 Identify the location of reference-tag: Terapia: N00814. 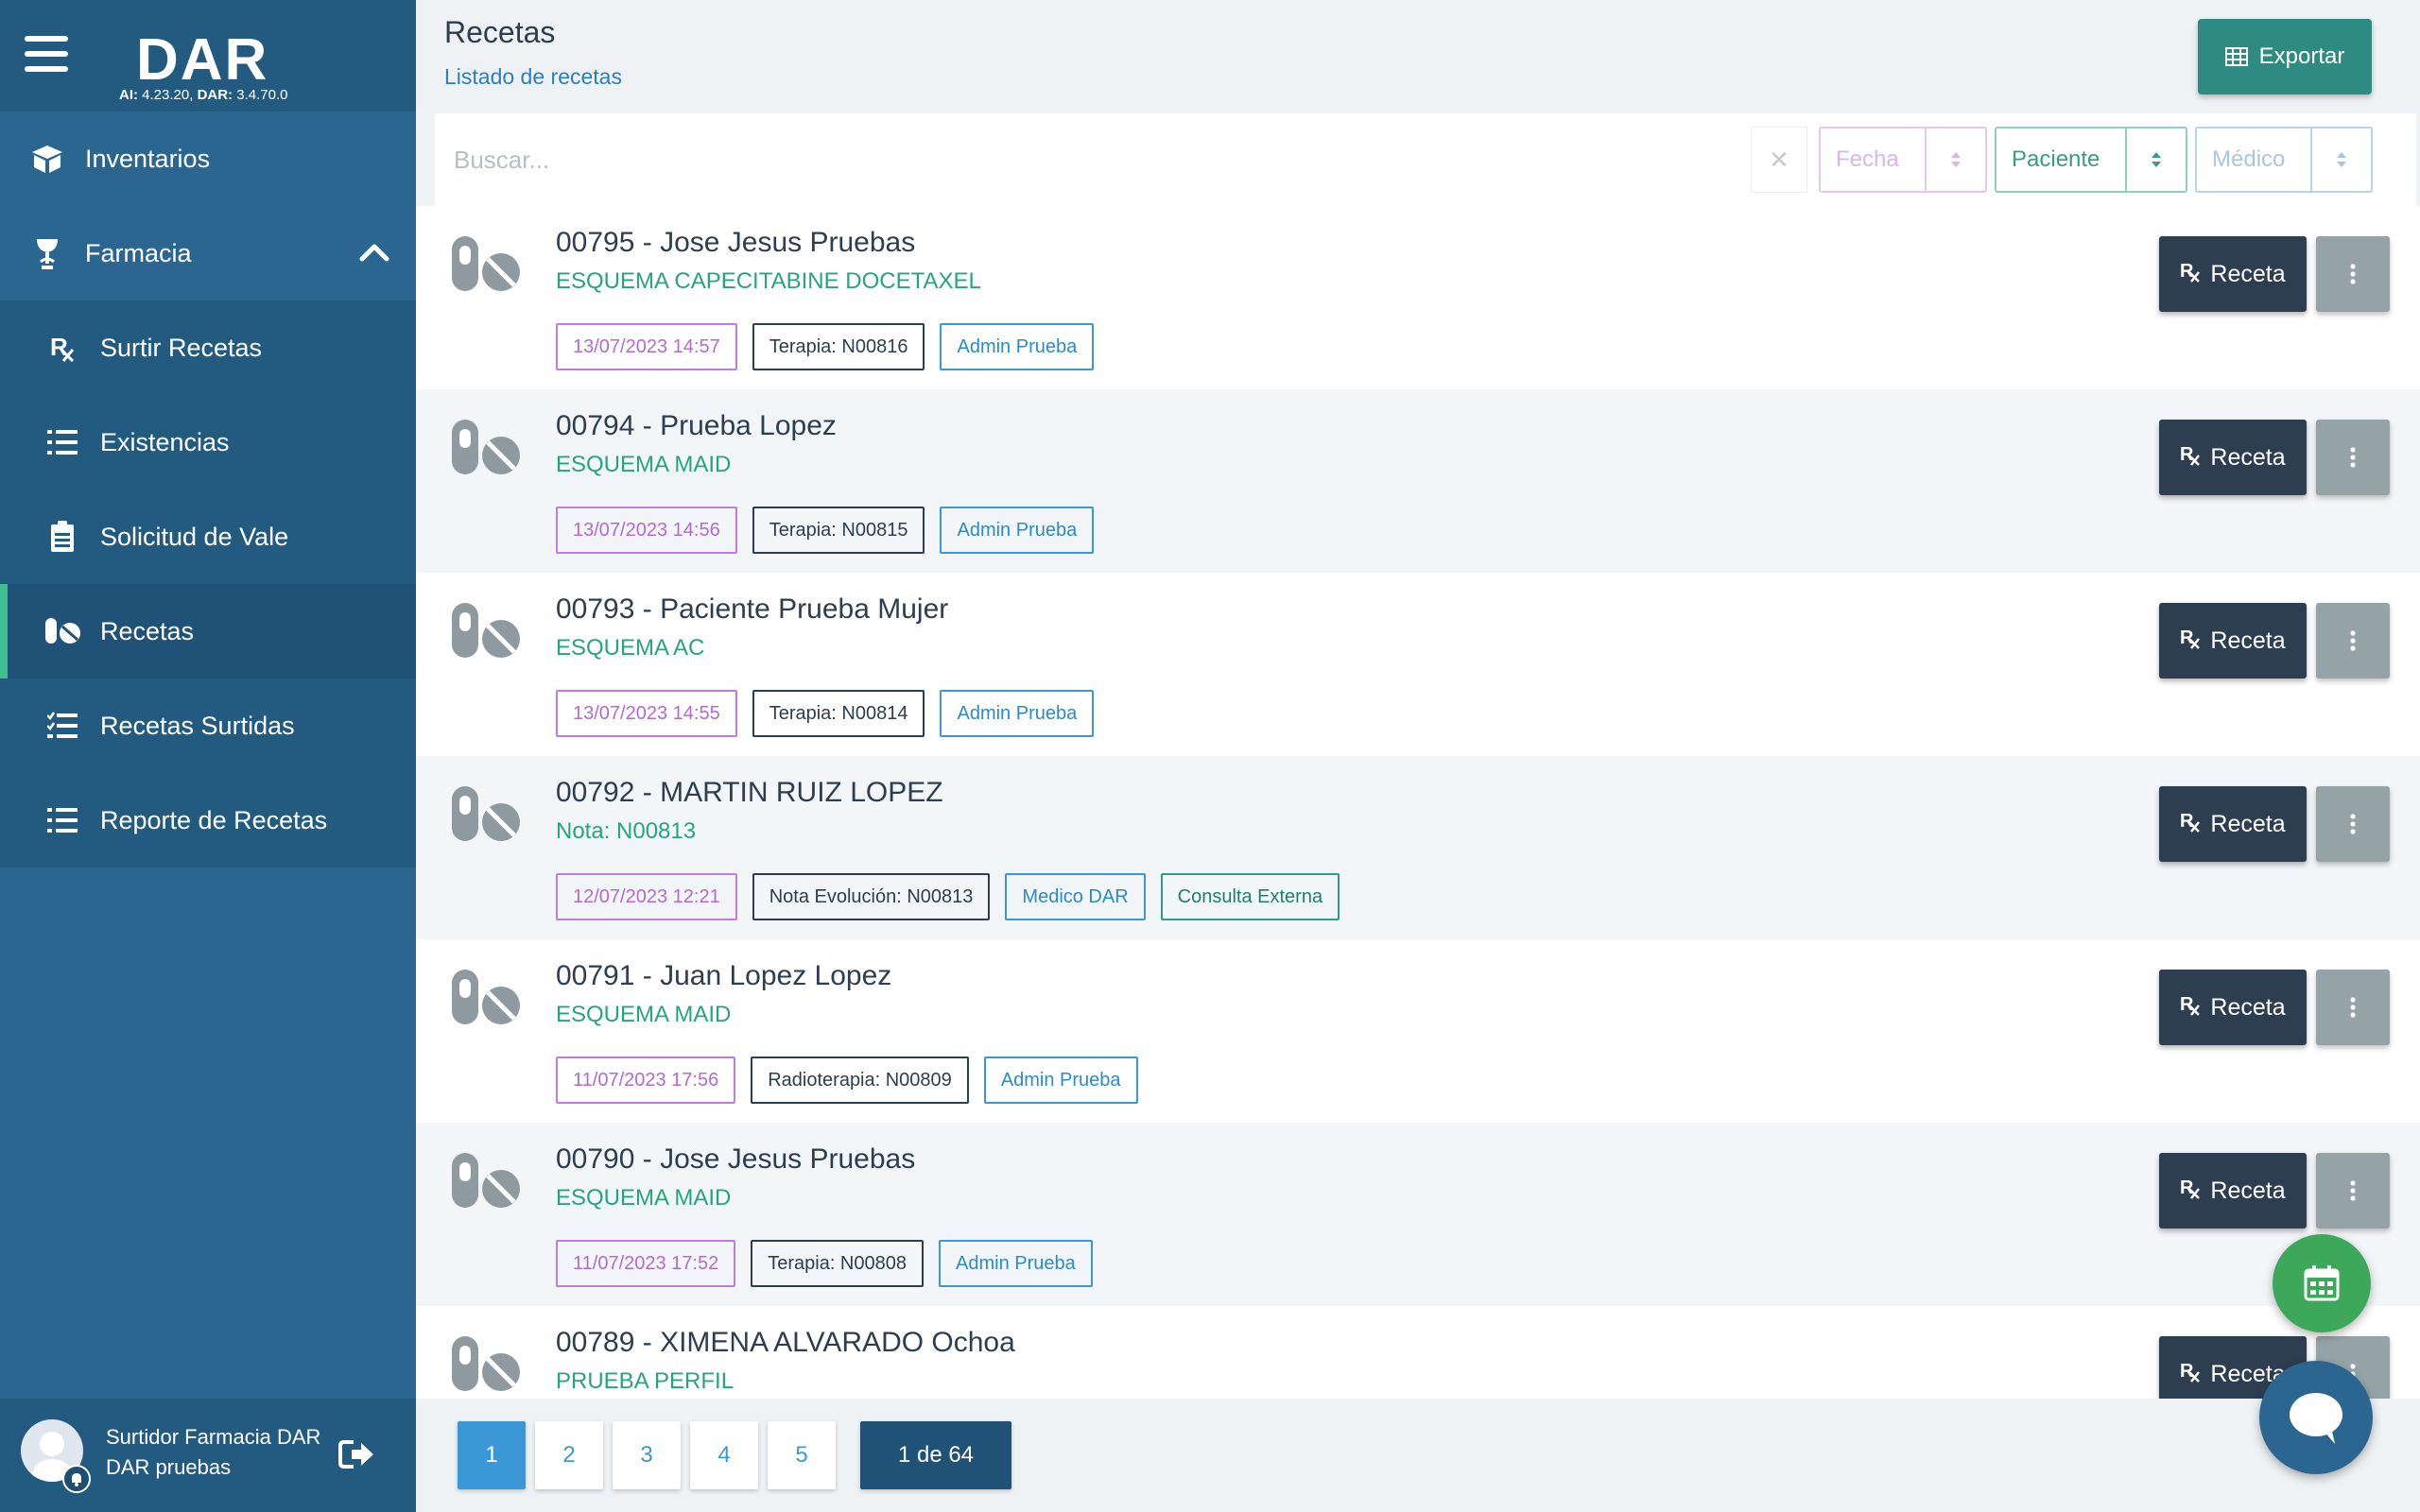
(838, 713).